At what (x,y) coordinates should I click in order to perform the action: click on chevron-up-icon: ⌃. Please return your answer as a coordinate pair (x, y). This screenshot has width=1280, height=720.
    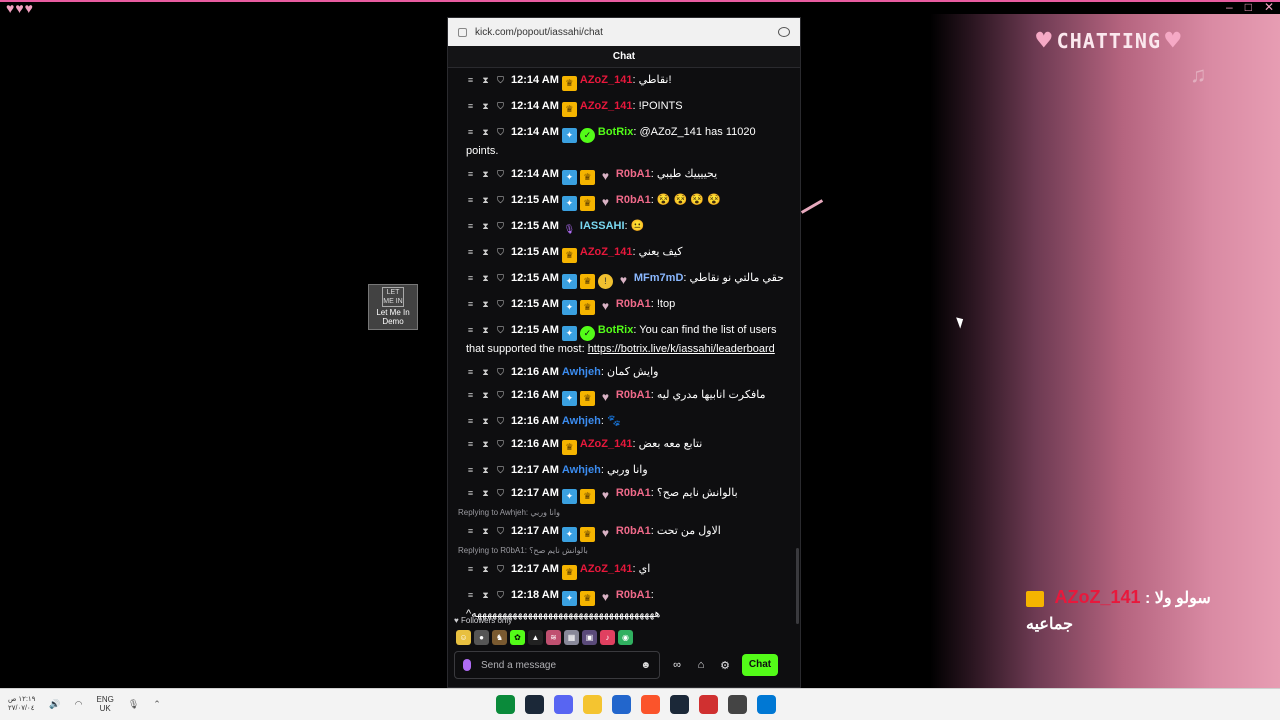
    Looking at the image, I should click on (157, 704).